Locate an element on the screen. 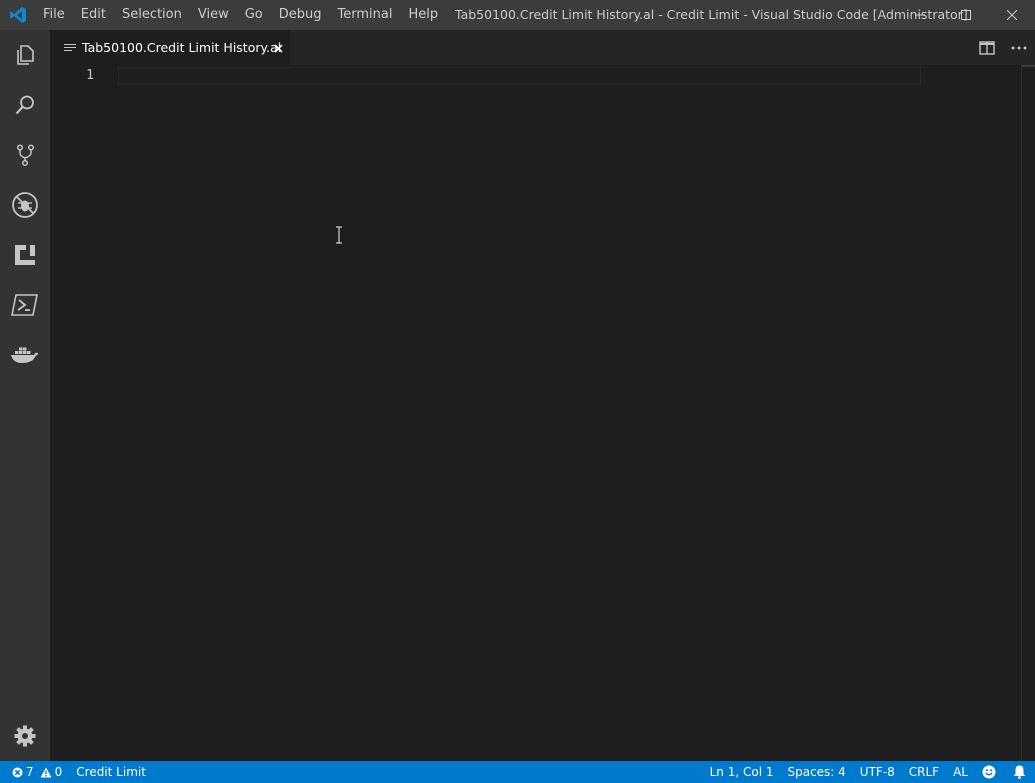 The width and height of the screenshot is (1035, 783). menu-file: File is located at coordinates (54, 15).